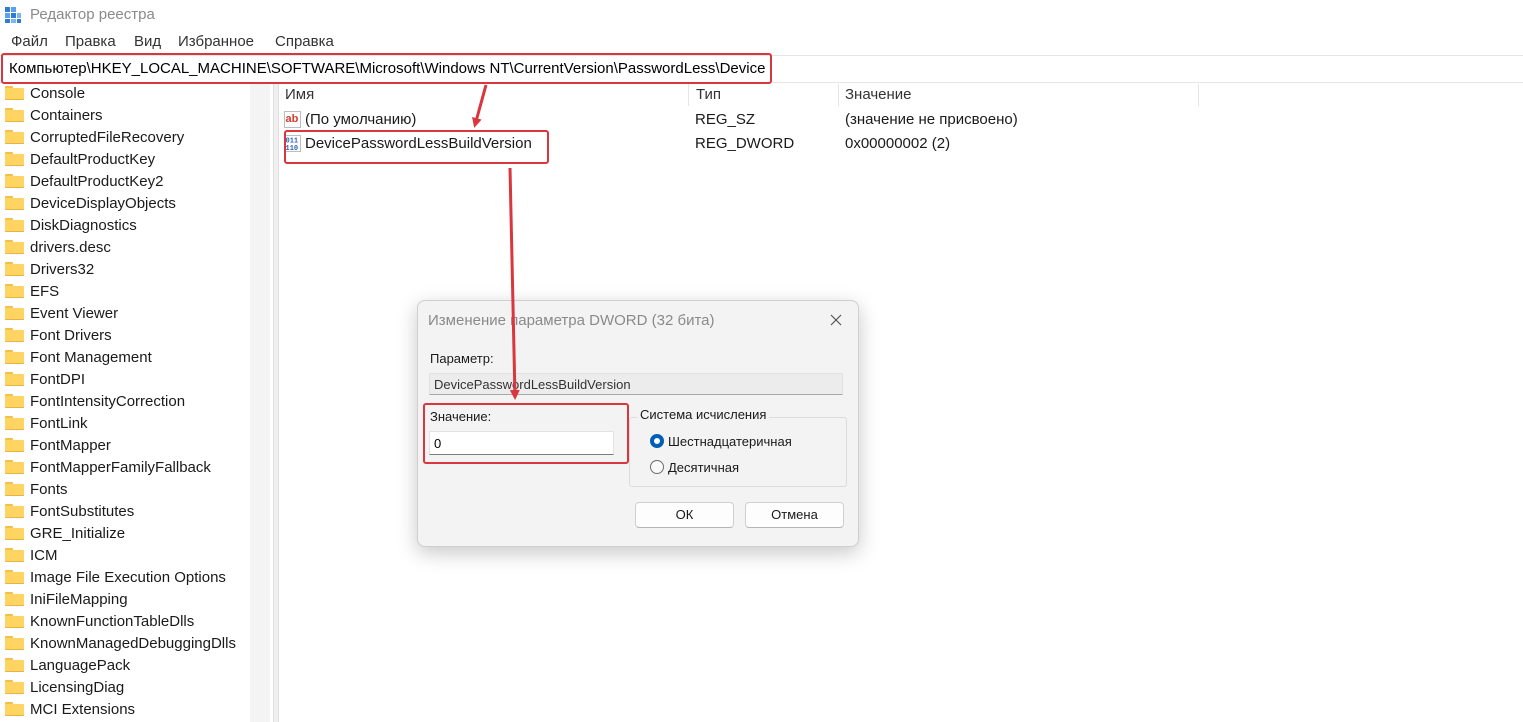  What do you see at coordinates (703, 467) in the screenshot?
I see `radio-decimal-label: Десятичная` at bounding box center [703, 467].